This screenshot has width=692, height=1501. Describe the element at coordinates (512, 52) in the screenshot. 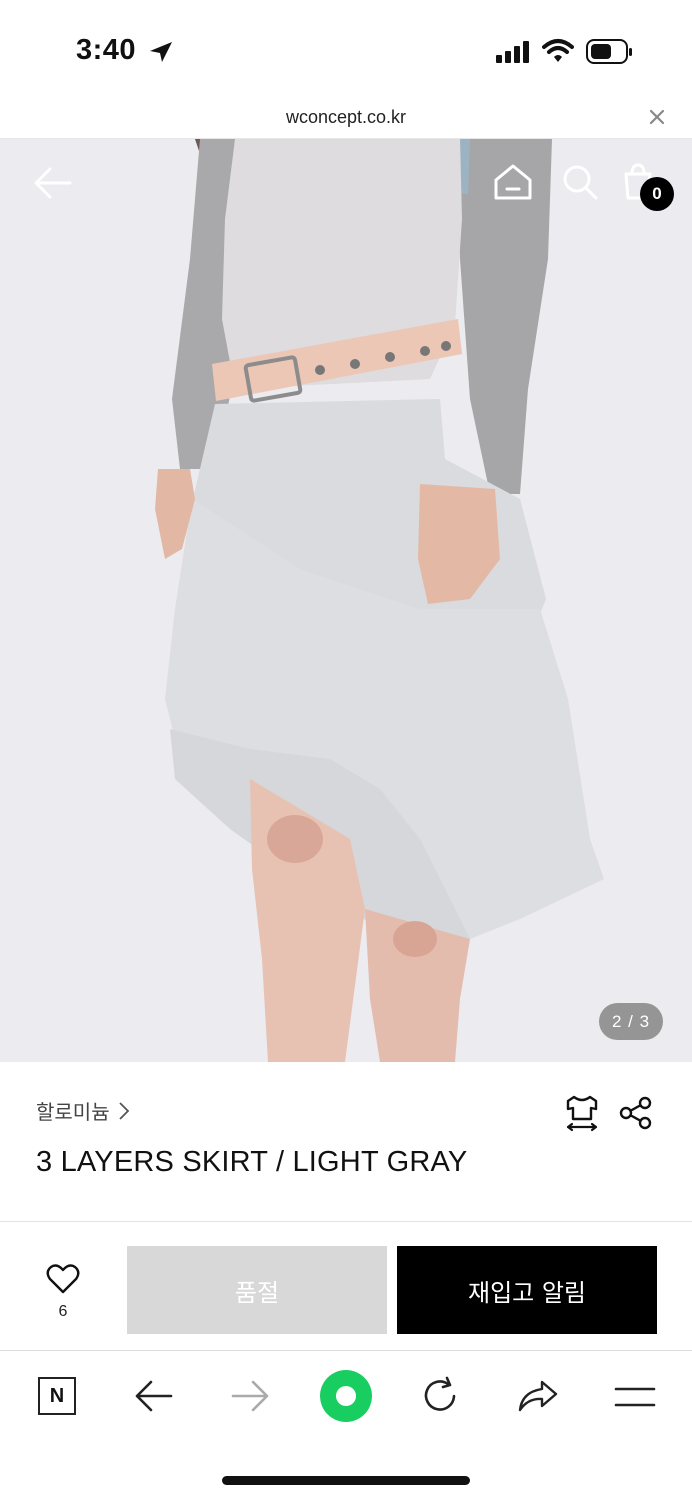

I see `cellular-signal-icon` at that location.